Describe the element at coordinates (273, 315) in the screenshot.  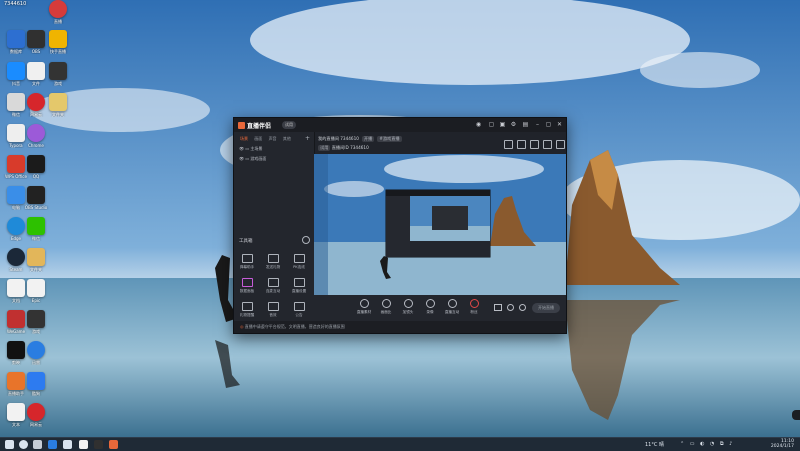
I see `tool-label: 音效` at that location.